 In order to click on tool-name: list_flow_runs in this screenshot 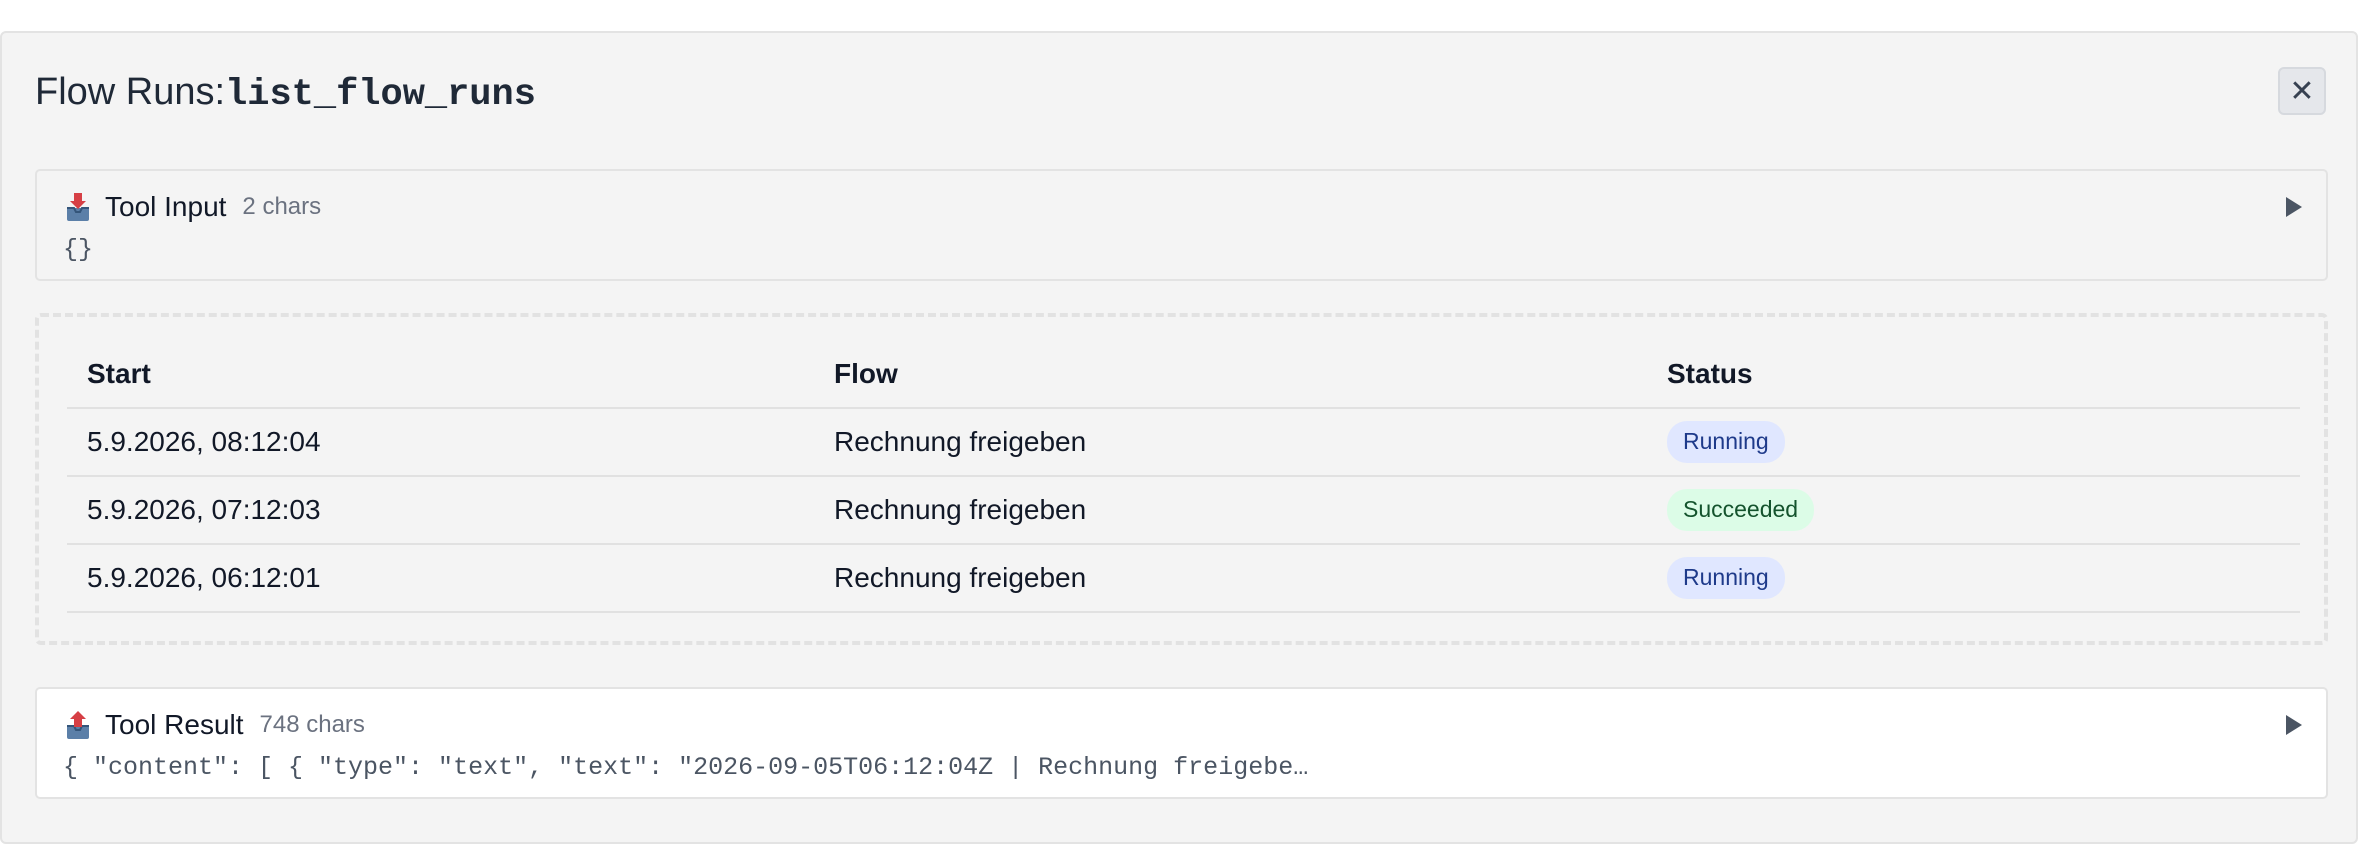, I will do `click(380, 95)`.